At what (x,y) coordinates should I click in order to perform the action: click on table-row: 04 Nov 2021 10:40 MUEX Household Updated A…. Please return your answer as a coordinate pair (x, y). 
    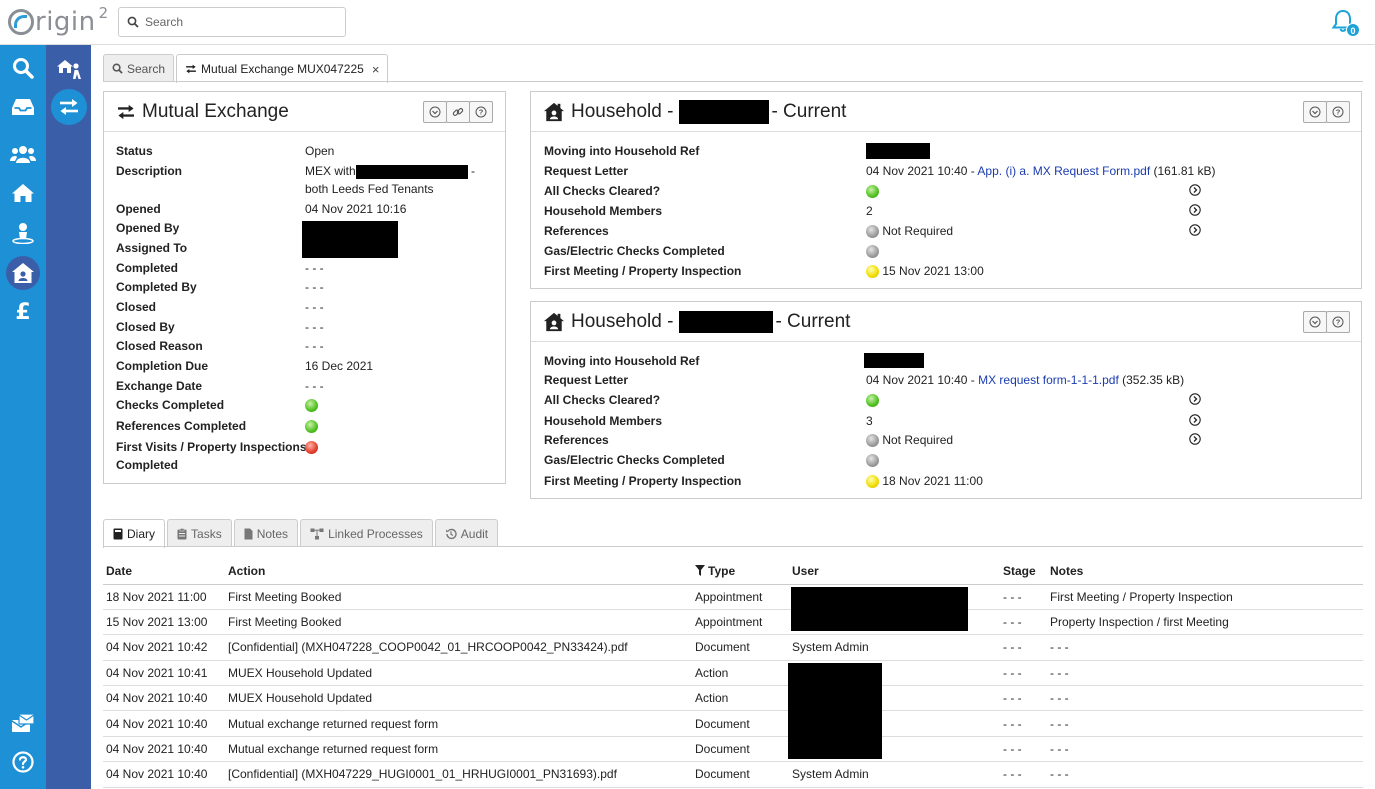
    Looking at the image, I should click on (733, 698).